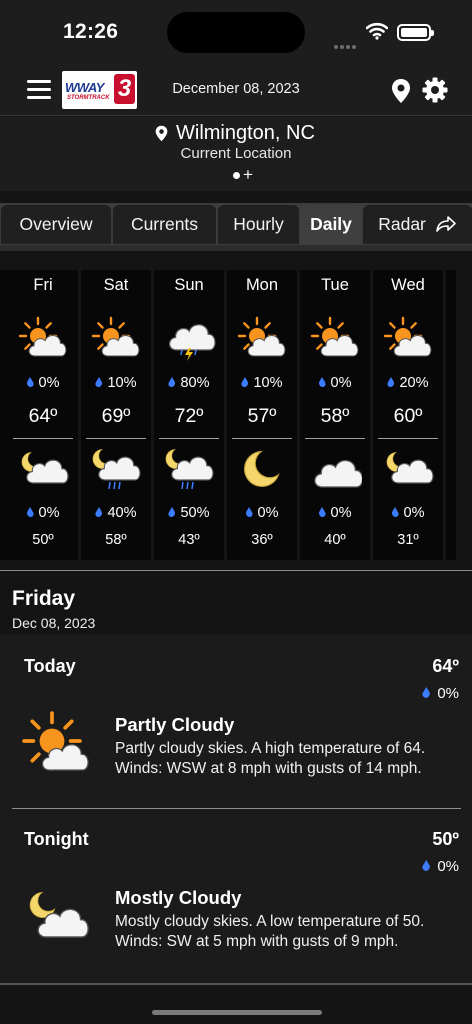  What do you see at coordinates (44, 598) in the screenshot?
I see `detail-day-name: Friday` at bounding box center [44, 598].